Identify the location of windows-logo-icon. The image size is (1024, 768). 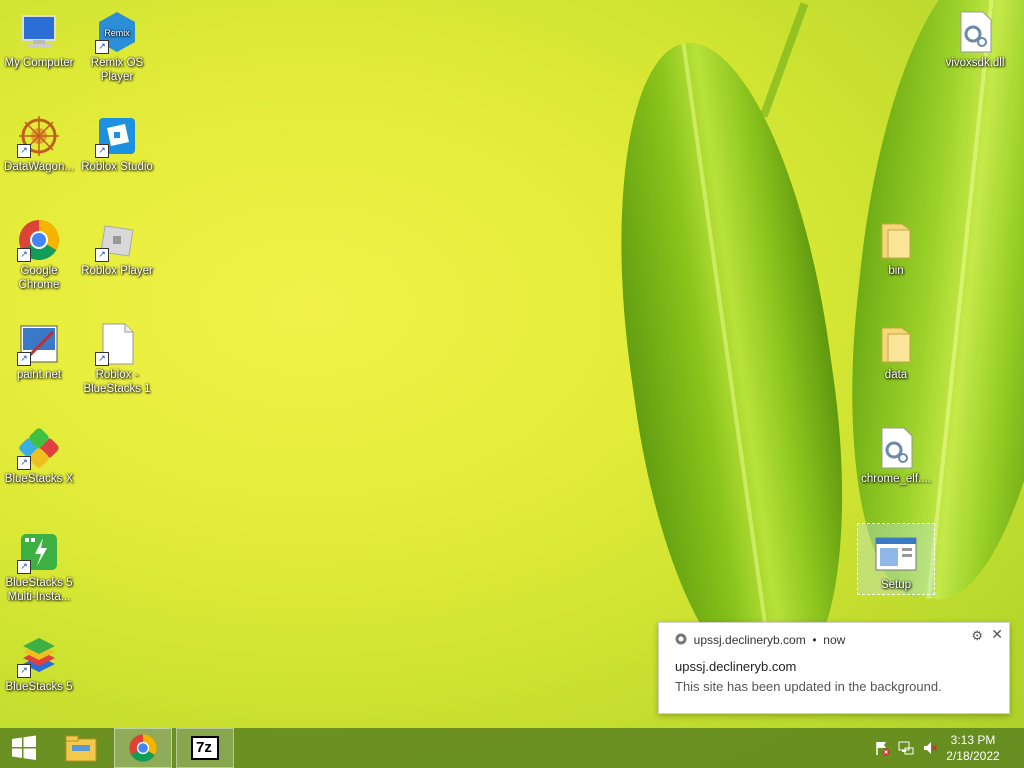
(24, 747).